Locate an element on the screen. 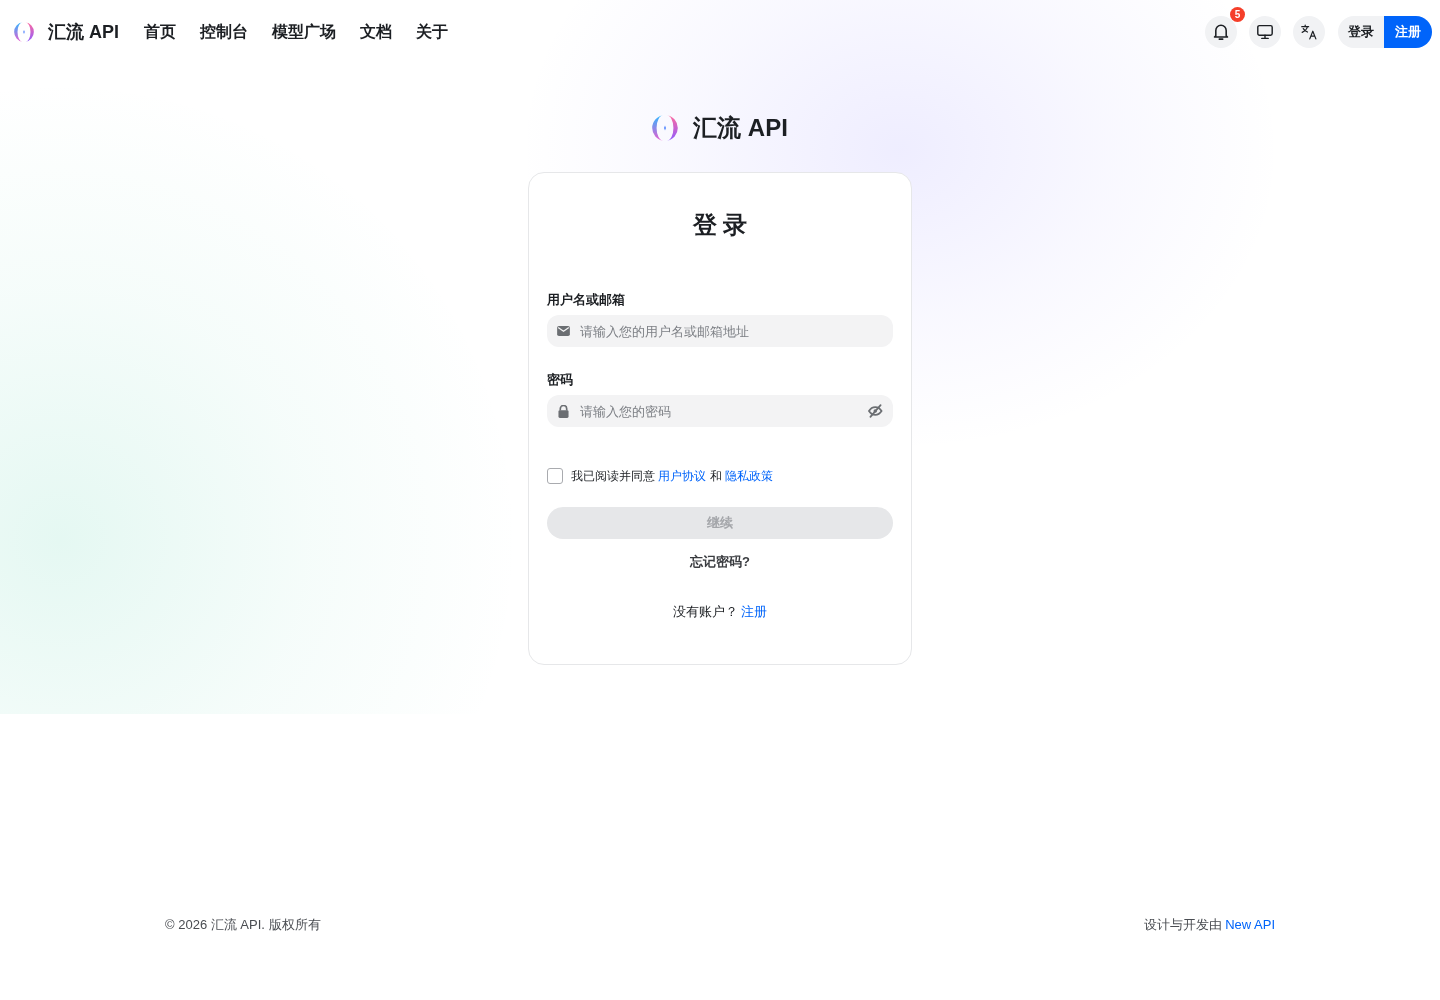 This screenshot has height=1000, width=1440. credit-link: New API is located at coordinates (1250, 924).